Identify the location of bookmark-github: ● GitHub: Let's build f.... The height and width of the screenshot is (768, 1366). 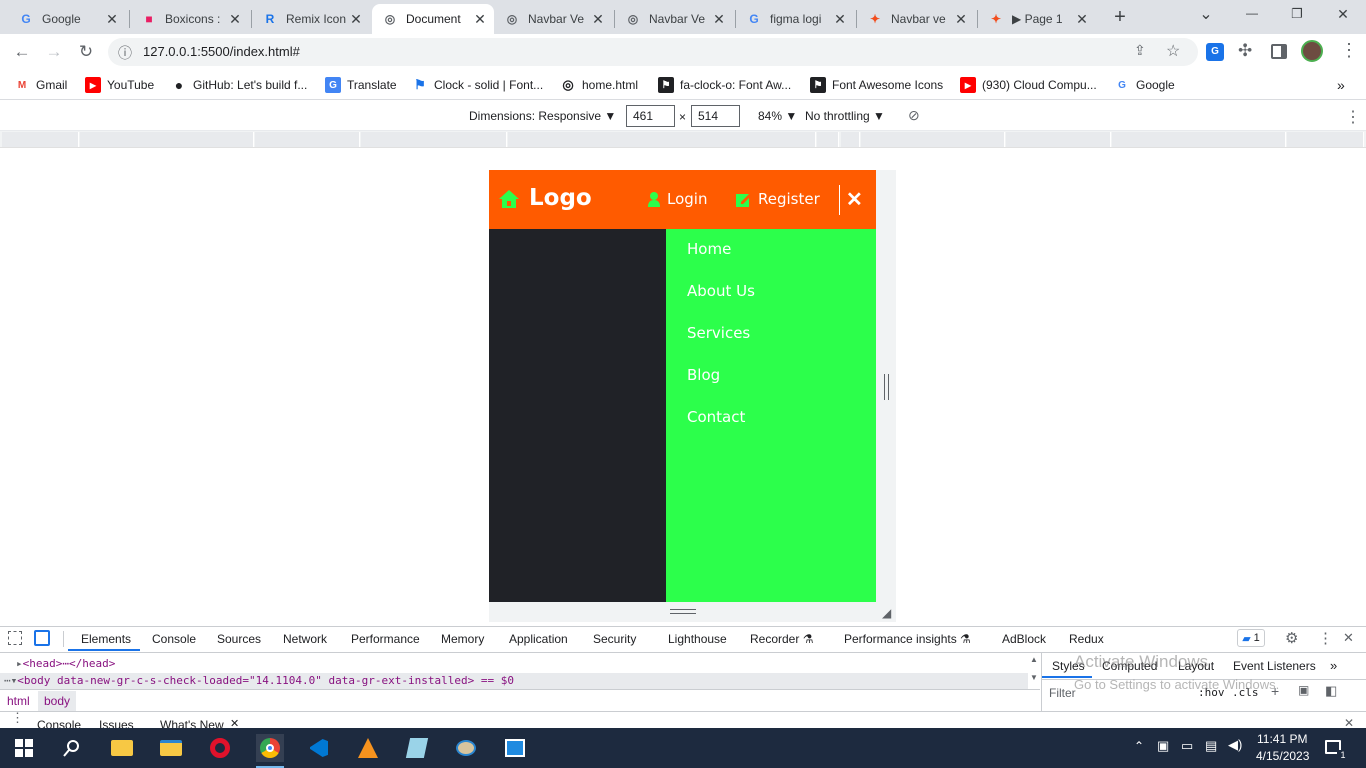
(239, 85).